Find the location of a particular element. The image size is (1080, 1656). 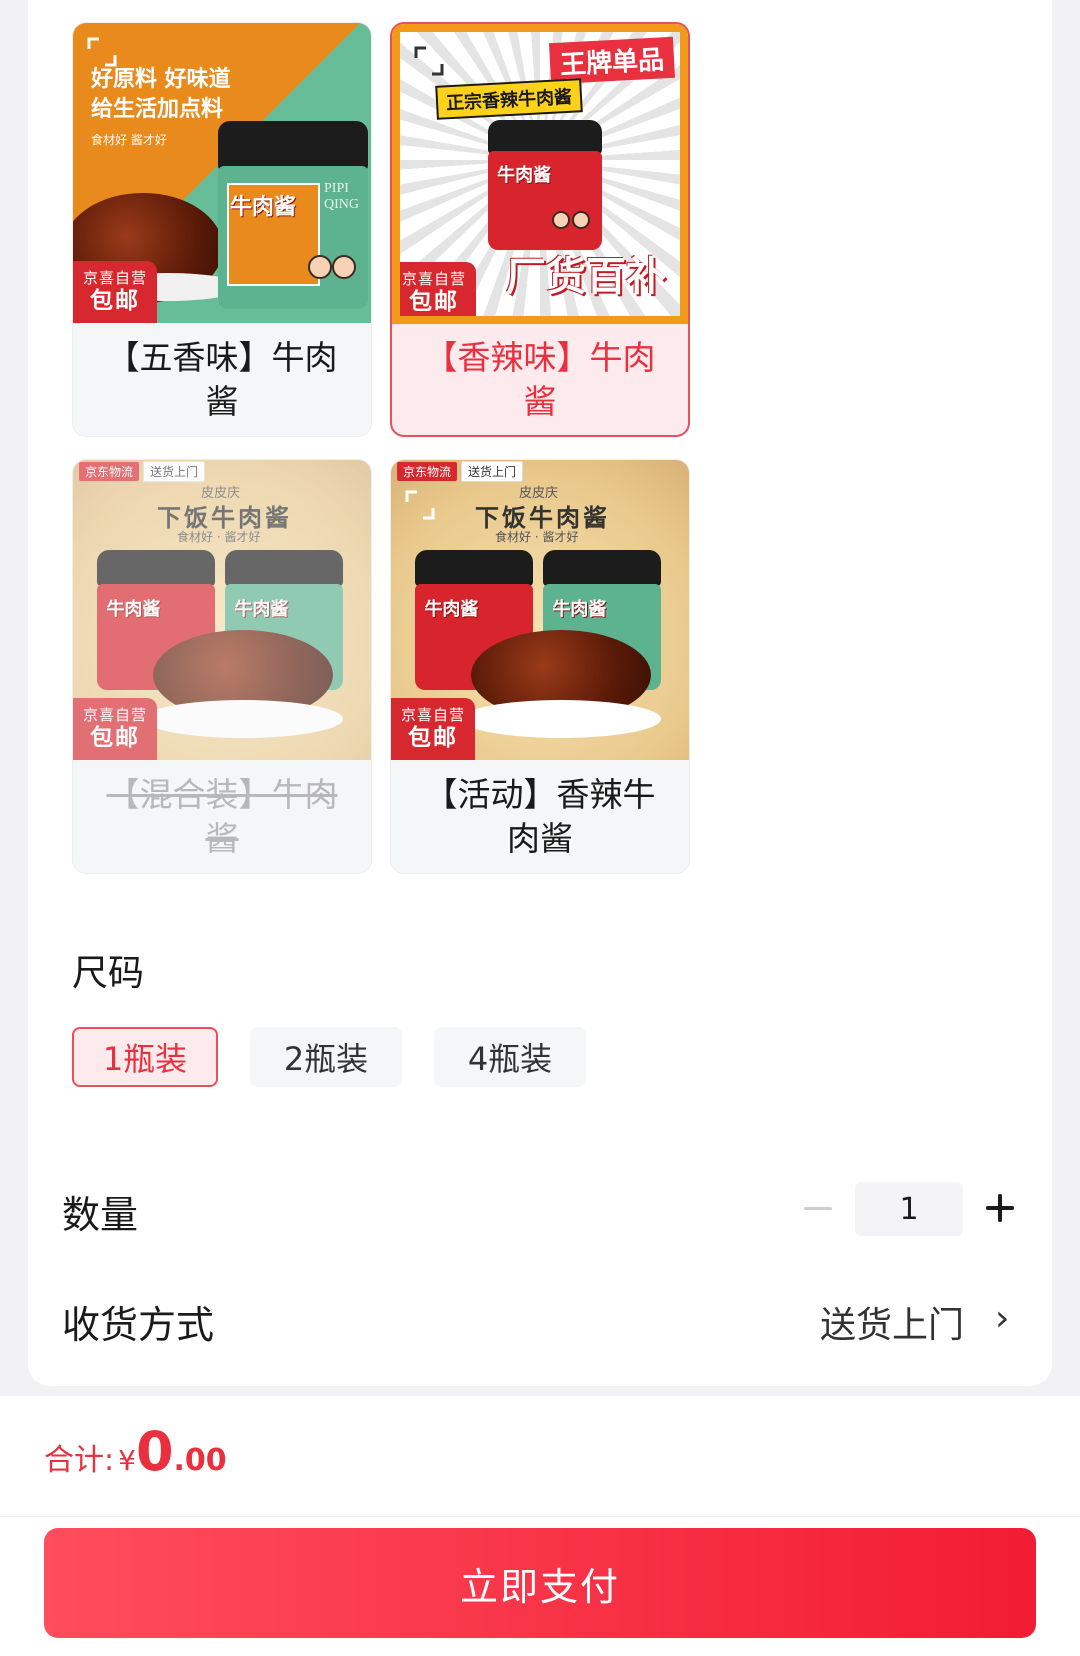

order-total: 合计: ¥ 0 .00 is located at coordinates (135, 1452).